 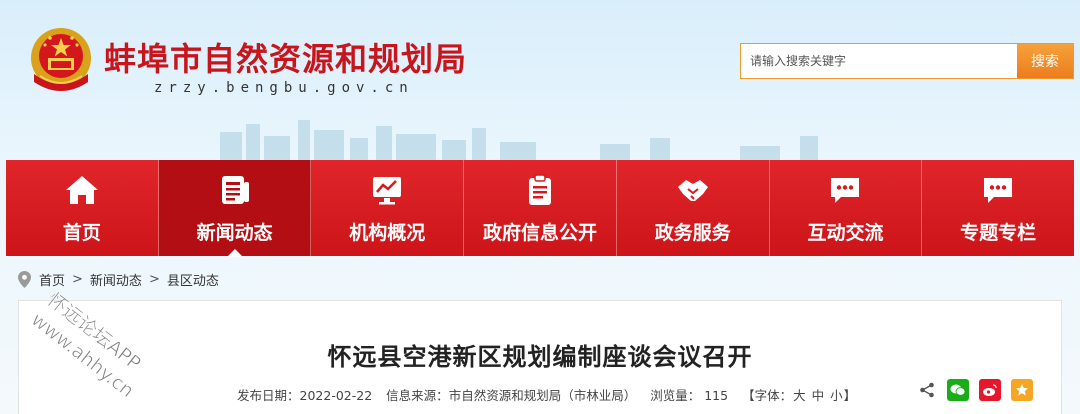 I want to click on city-skyline-banner, so click(x=519, y=140).